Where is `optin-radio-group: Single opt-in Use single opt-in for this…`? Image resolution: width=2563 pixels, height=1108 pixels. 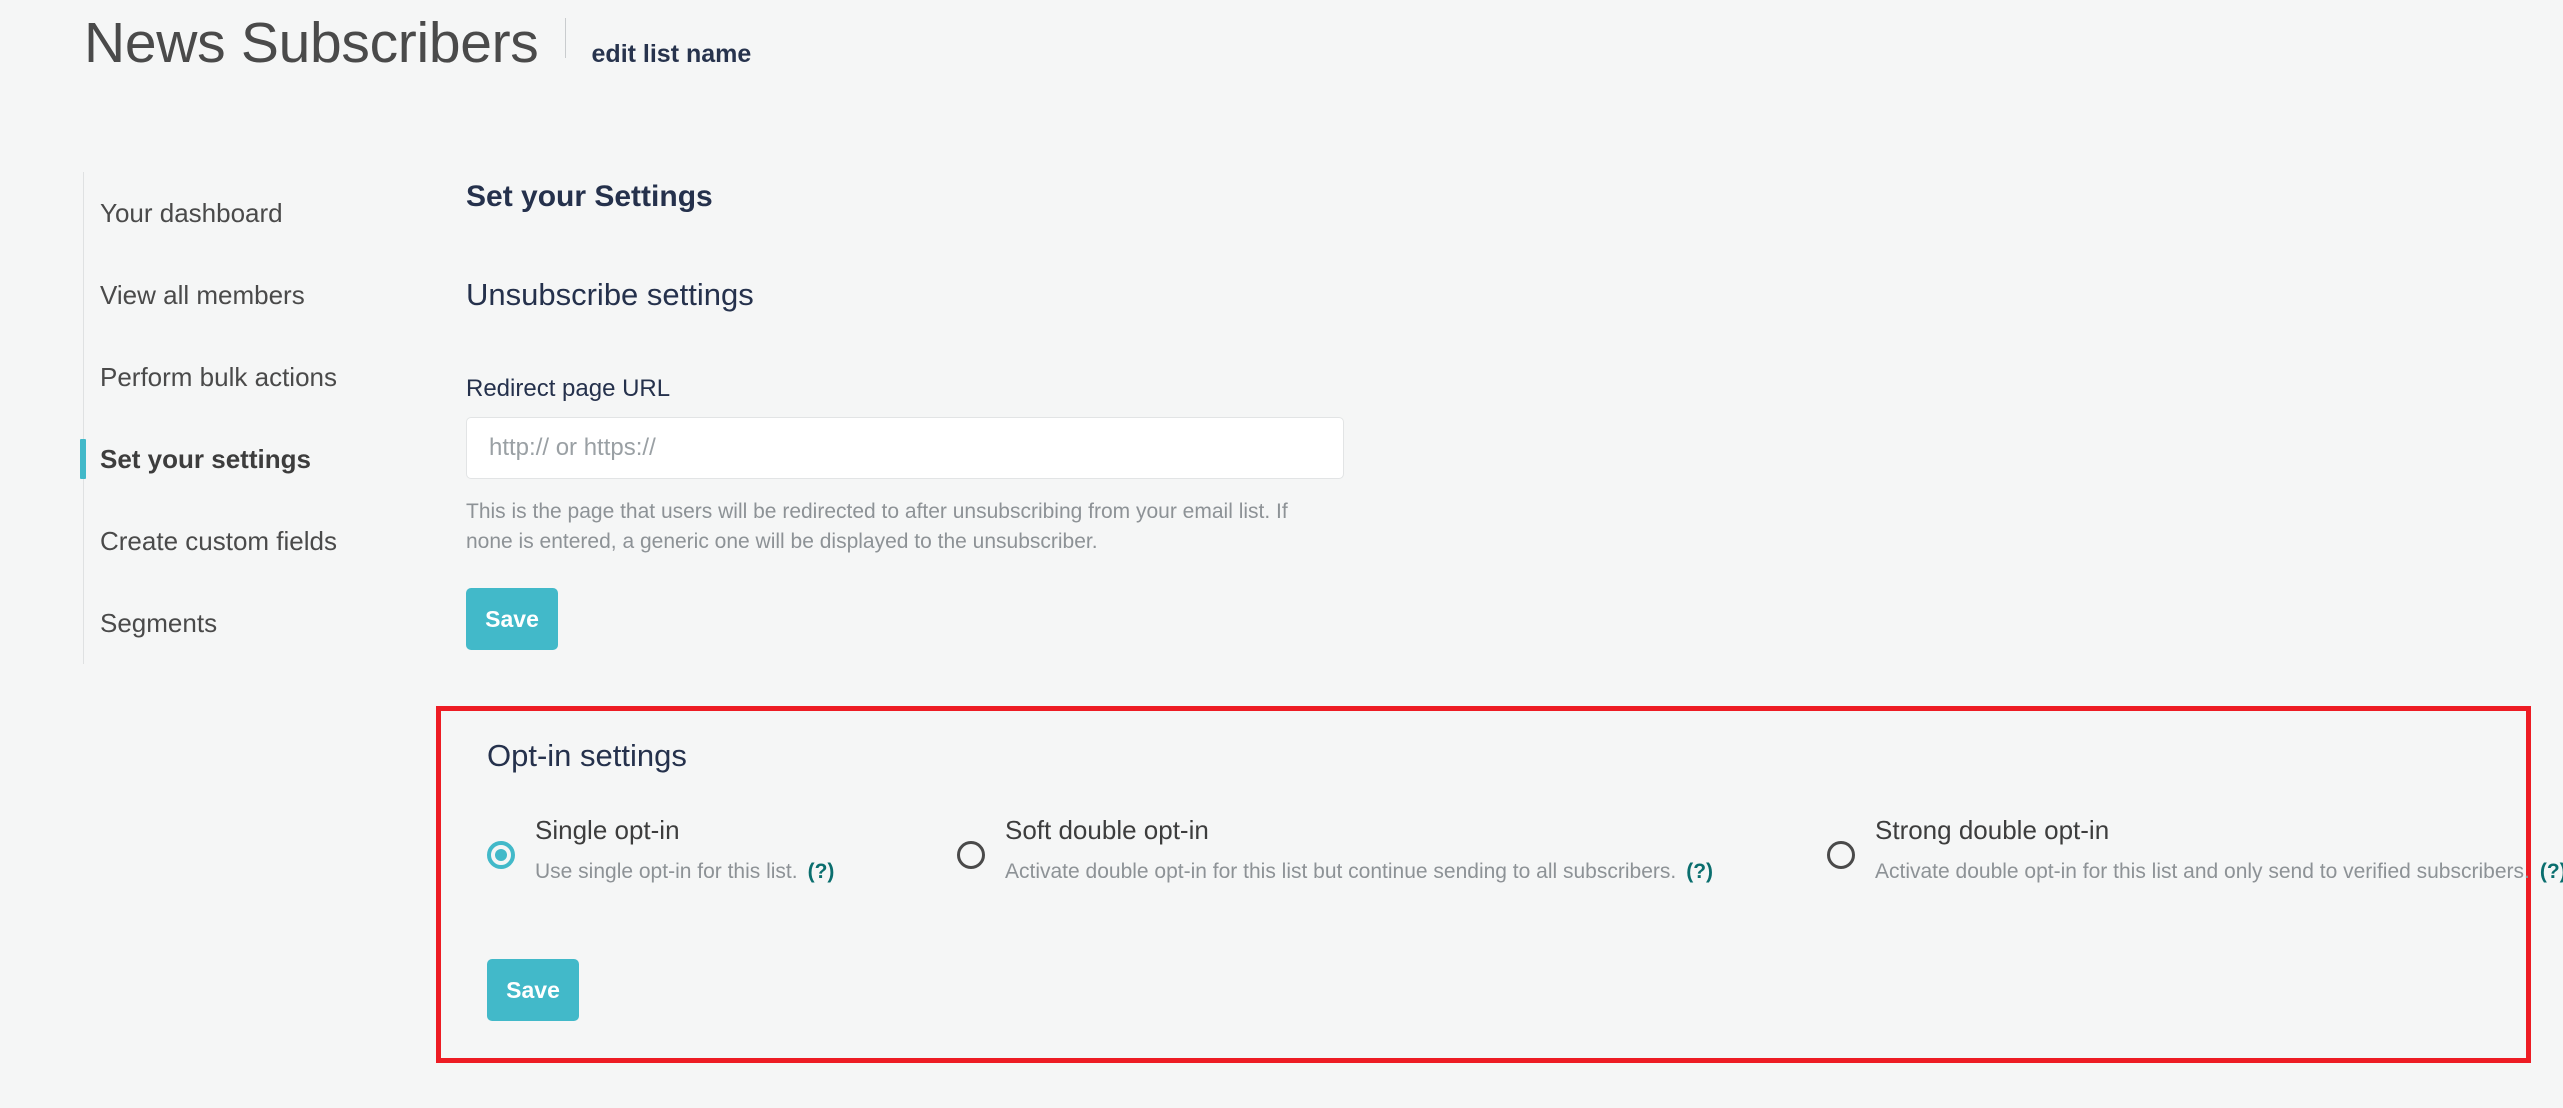
optin-radio-group: Single opt-in Use single opt-in for this… is located at coordinates (1525, 849).